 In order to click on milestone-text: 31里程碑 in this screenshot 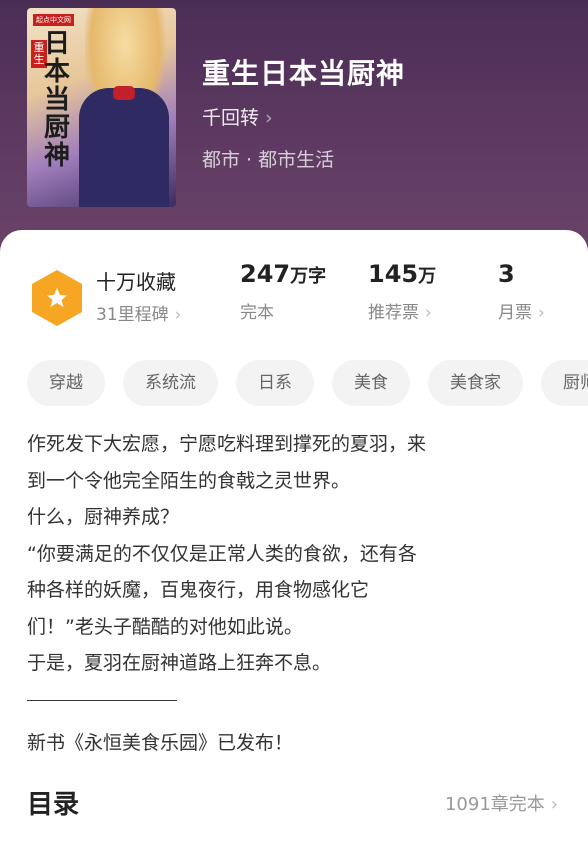, I will do `click(132, 315)`.